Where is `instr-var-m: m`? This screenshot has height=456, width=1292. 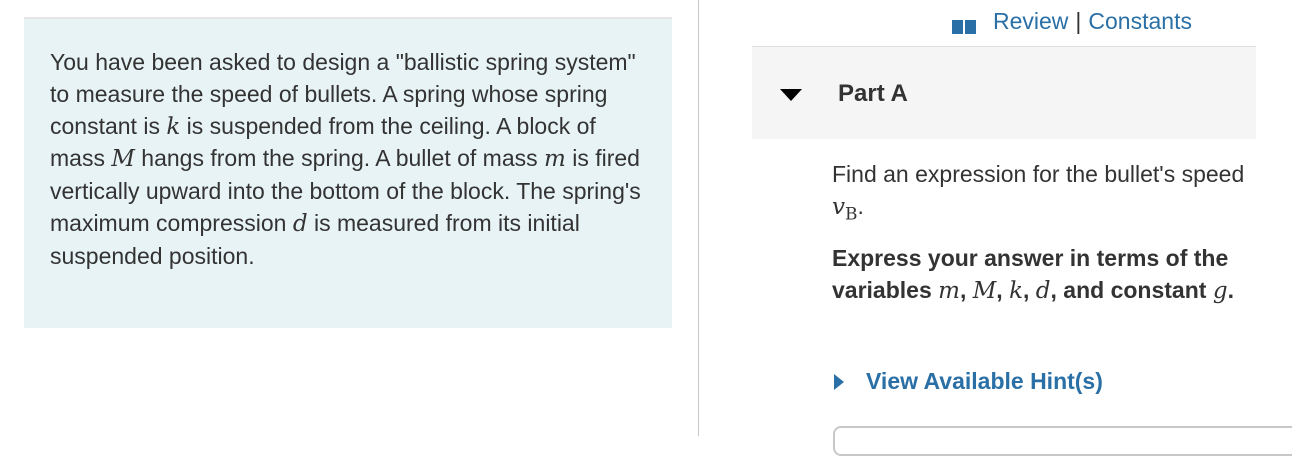 instr-var-m: m is located at coordinates (949, 291).